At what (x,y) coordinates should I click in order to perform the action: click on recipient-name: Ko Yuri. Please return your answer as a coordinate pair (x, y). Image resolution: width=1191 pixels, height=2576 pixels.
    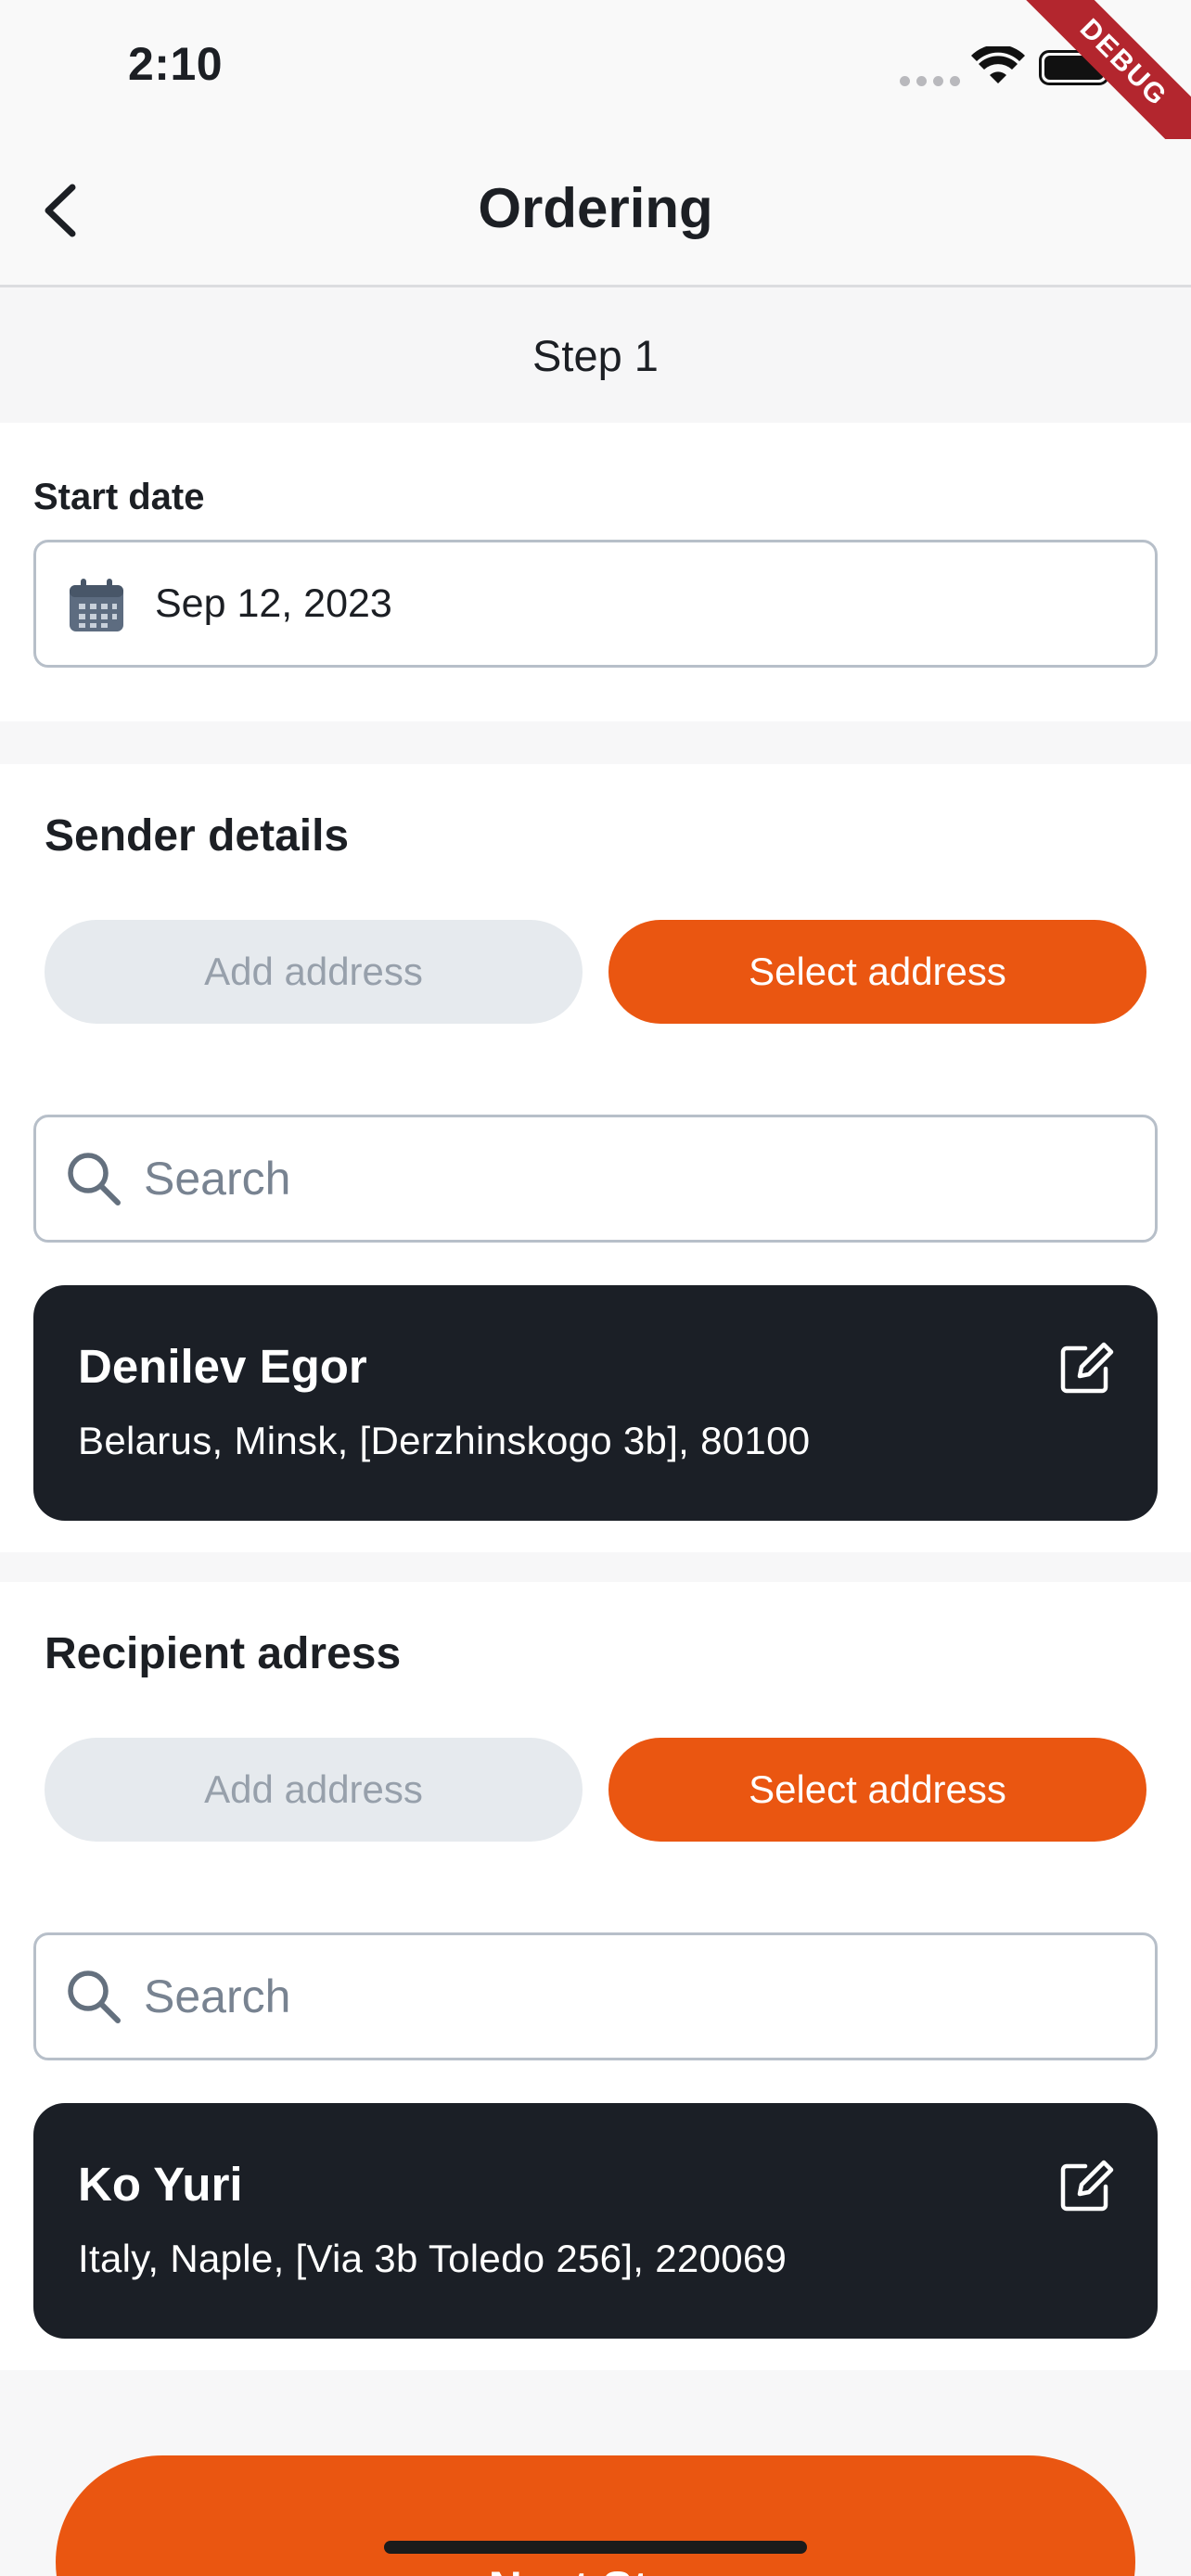
    Looking at the image, I should click on (160, 2184).